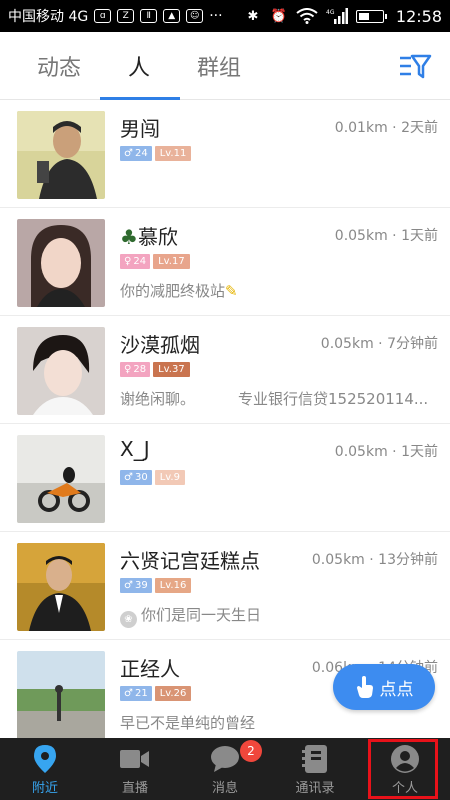 The image size is (450, 800). What do you see at coordinates (278, 16) in the screenshot?
I see `alarm-icon: ⏰` at bounding box center [278, 16].